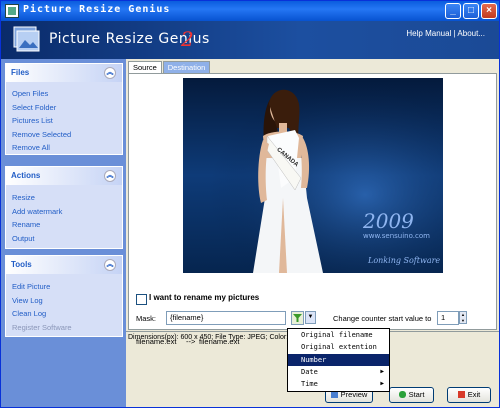 The height and width of the screenshot is (408, 500). I want to click on start-button: Start, so click(411, 395).